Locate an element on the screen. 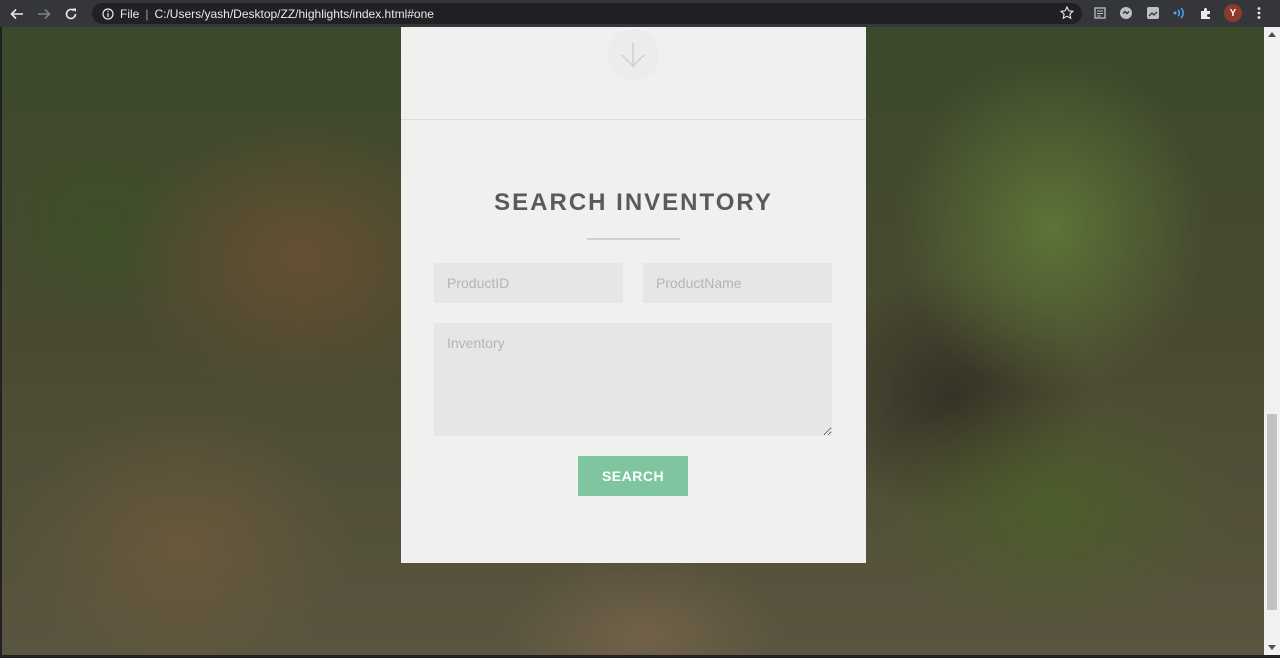 The image size is (1280, 658). menu-dots-icon is located at coordinates (1259, 13).